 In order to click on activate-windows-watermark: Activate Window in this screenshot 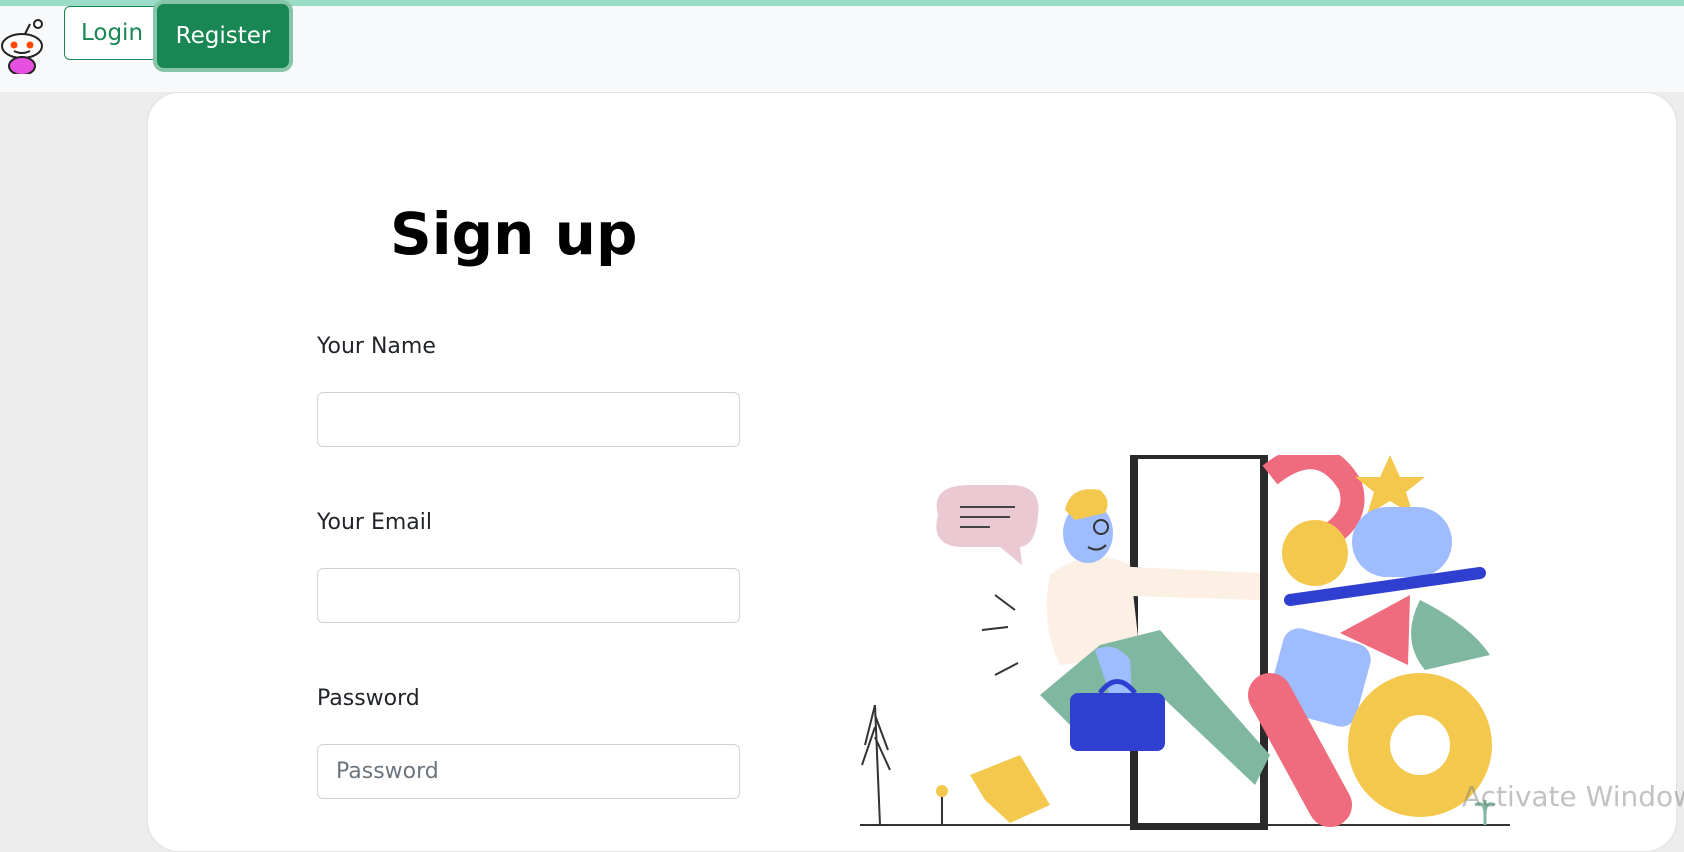, I will do `click(1573, 796)`.